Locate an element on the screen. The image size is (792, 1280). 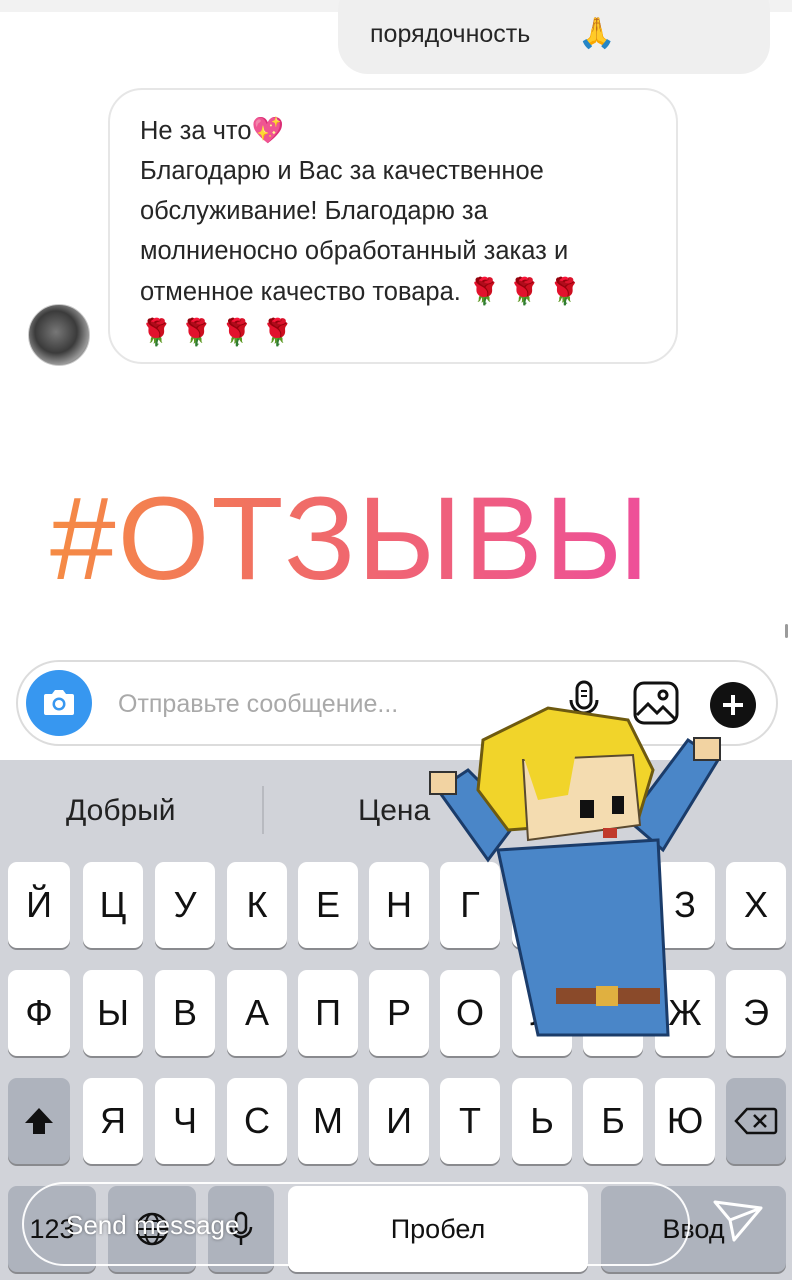
send-message-label: Send message is located at coordinates (153, 1225).